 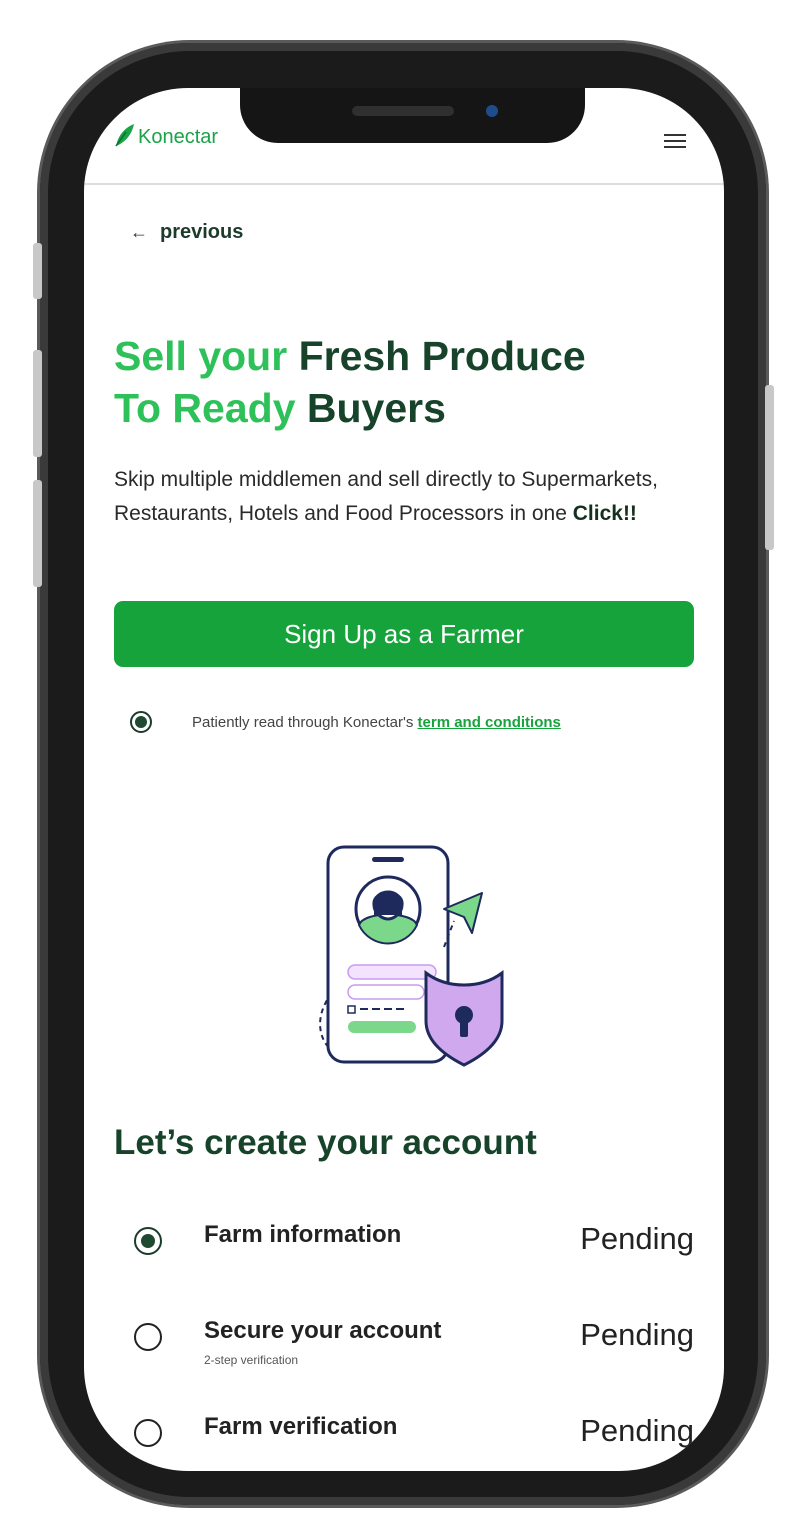 What do you see at coordinates (303, 722) in the screenshot?
I see `terms-label: Patiently read through Konectar's` at bounding box center [303, 722].